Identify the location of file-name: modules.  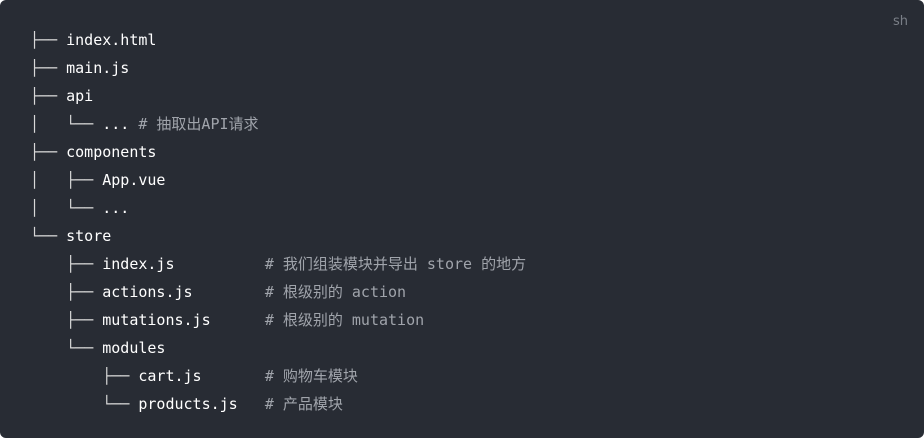
(134, 348).